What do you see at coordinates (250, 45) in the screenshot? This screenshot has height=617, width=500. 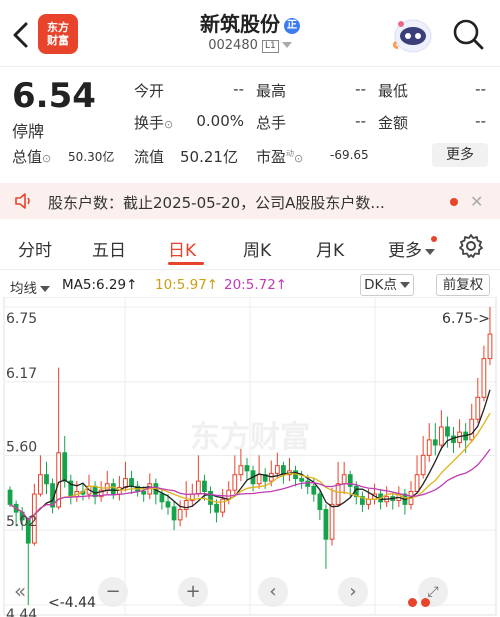 I see `stock-code-line: 002480 L1` at bounding box center [250, 45].